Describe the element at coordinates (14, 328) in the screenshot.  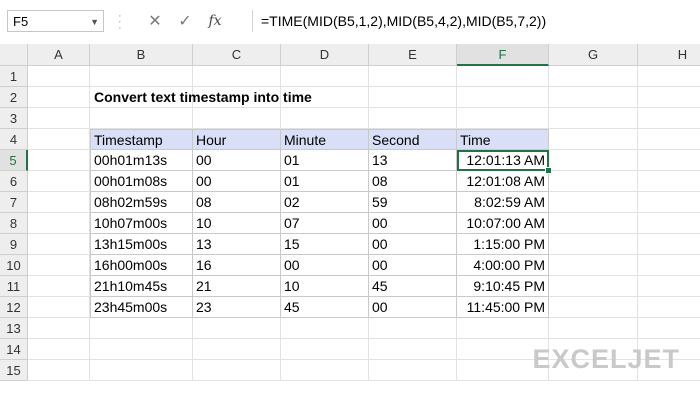
I see `row-header-13: 13` at that location.